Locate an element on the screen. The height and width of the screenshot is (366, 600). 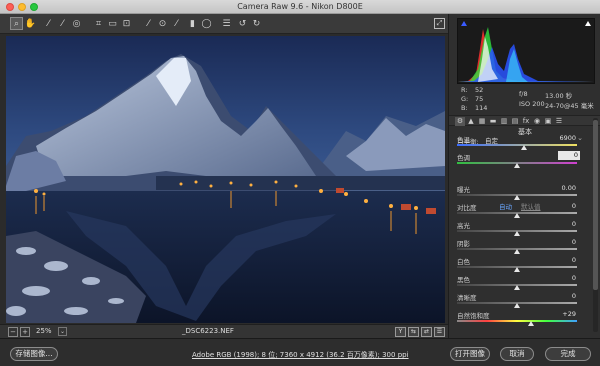
default-link: 默认值 is located at coordinates (531, 206).